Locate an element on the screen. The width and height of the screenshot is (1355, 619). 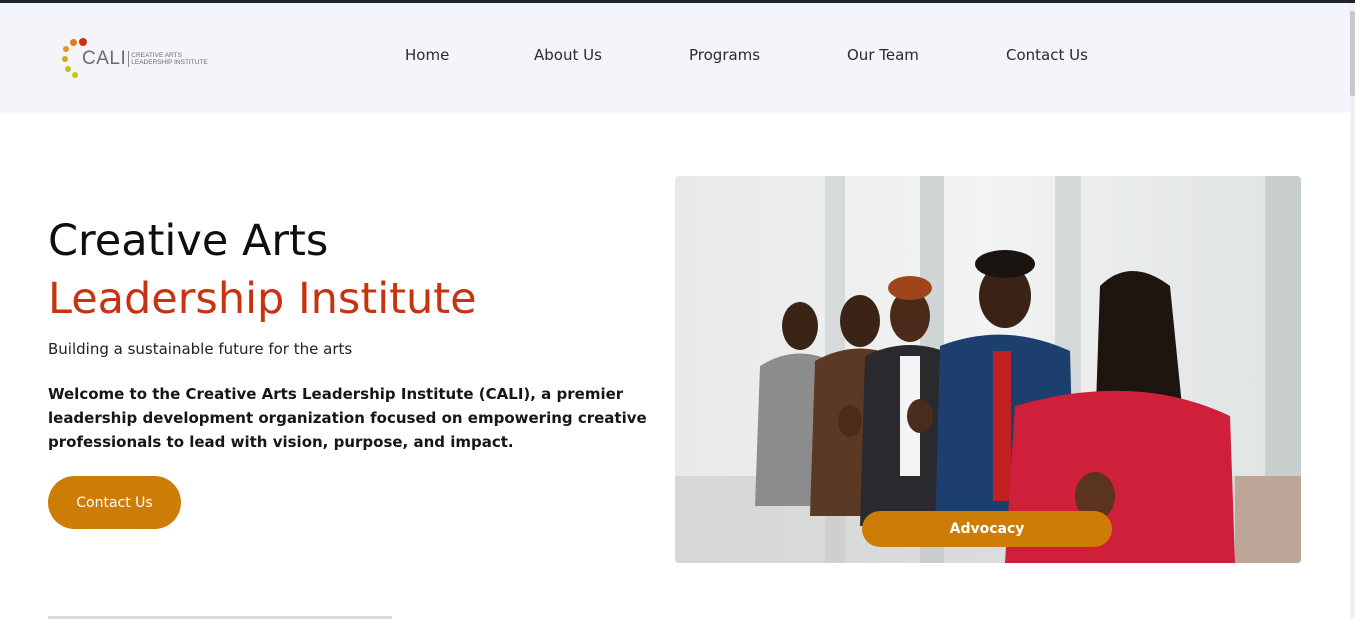
hero-title-line2: Leadership Institute is located at coordinates (262, 299).